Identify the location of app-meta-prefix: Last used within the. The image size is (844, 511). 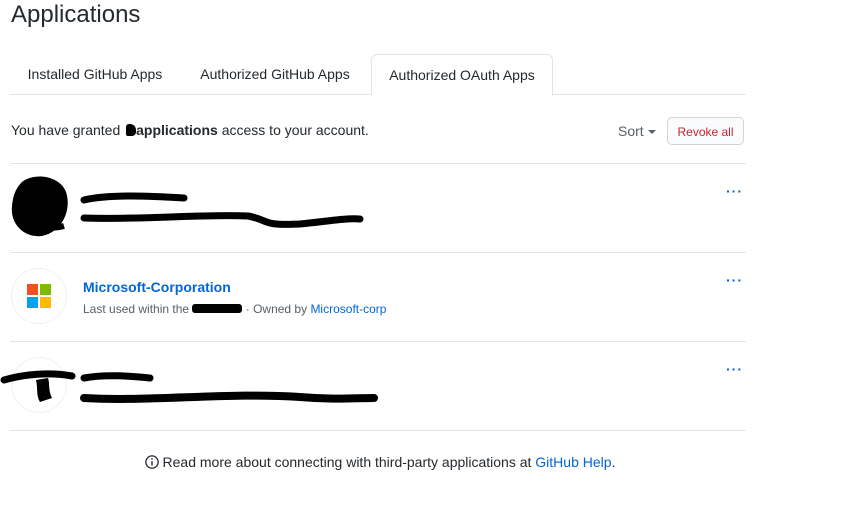
(138, 309).